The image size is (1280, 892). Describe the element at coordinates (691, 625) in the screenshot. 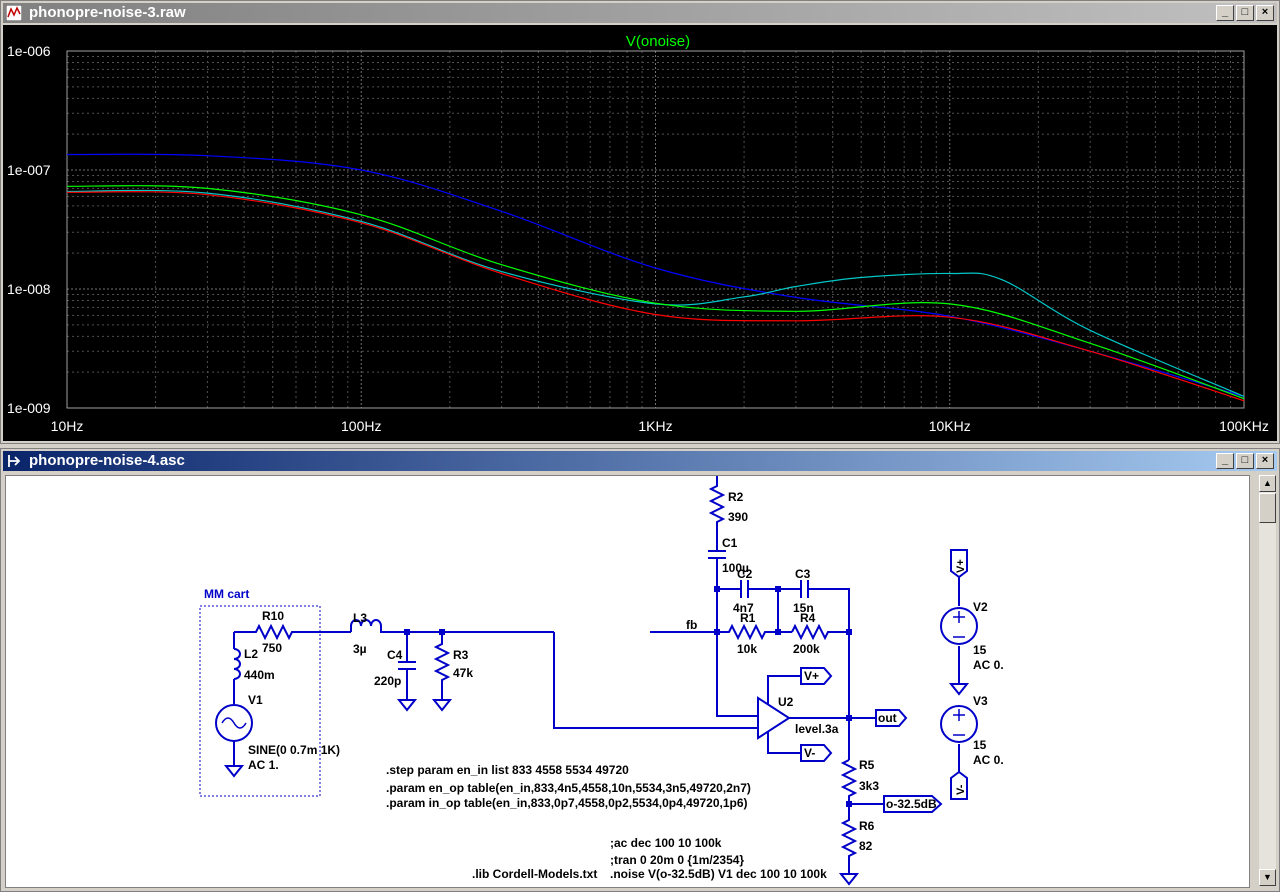

I see `fb-net-label: fb` at that location.